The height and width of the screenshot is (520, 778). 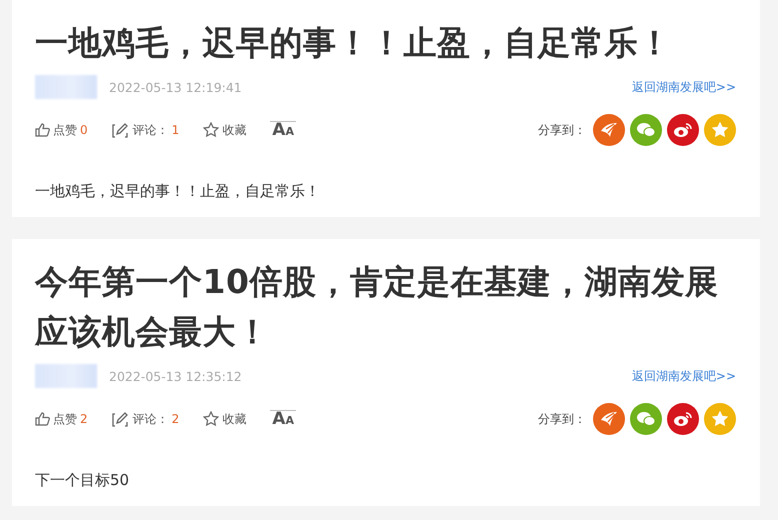 I want to click on post-time: 2022-05-13 12:35:12, so click(x=175, y=376).